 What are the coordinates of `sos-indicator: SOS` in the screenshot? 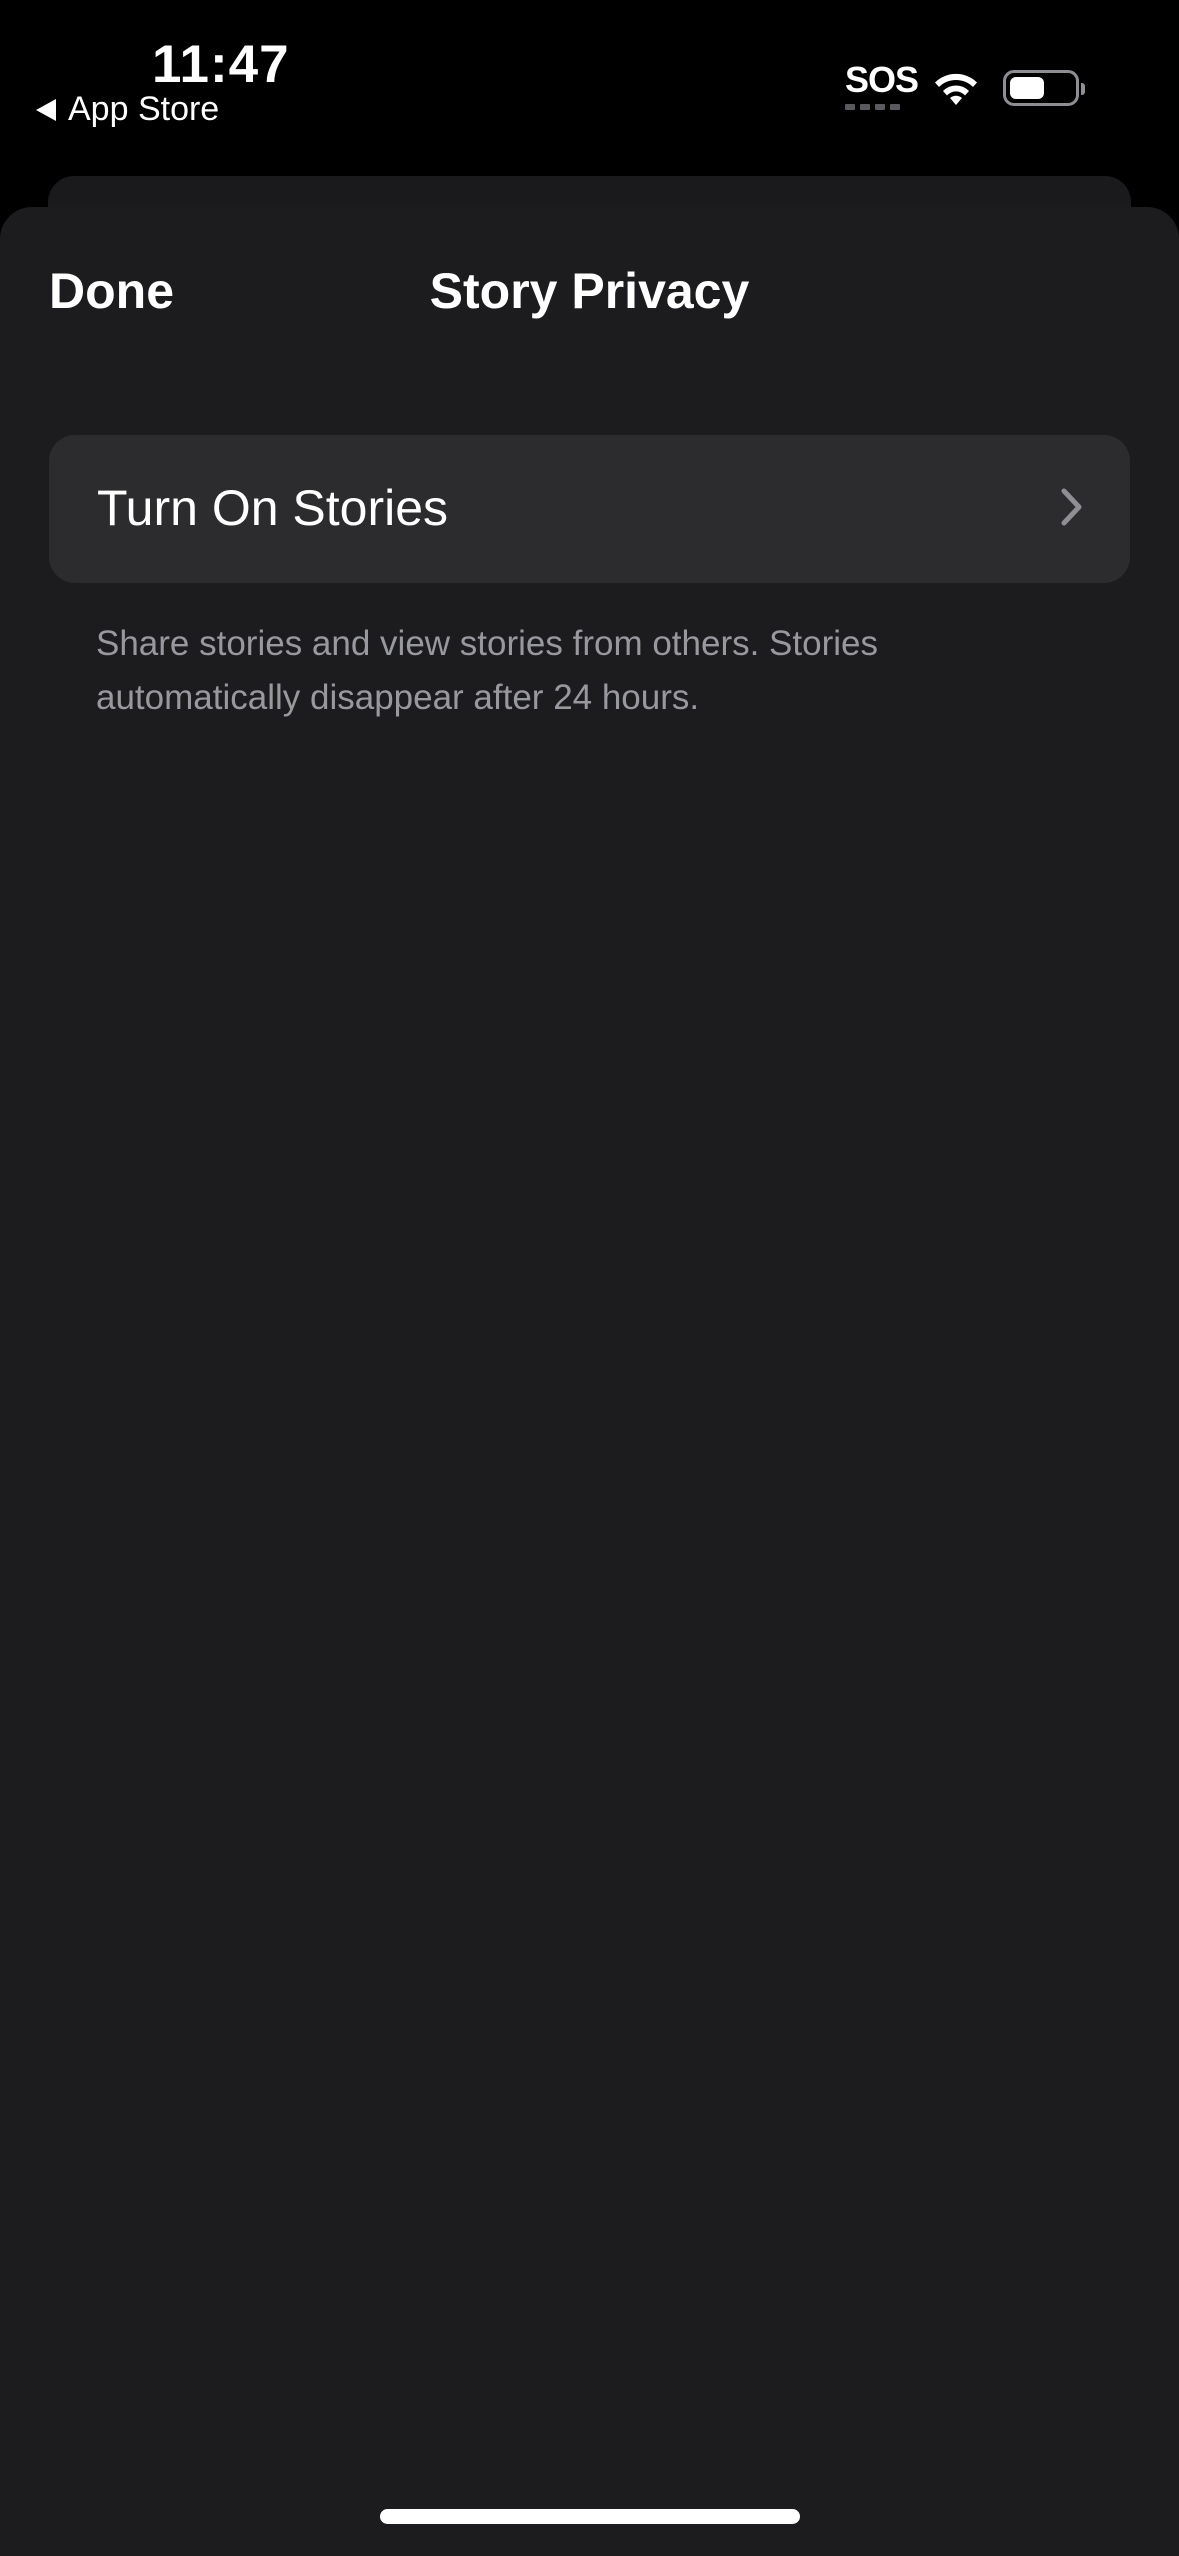 It's located at (882, 86).